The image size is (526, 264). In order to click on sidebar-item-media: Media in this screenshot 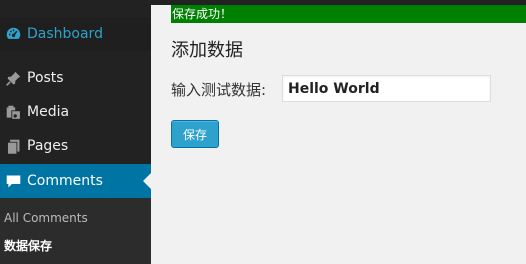, I will do `click(75, 112)`.